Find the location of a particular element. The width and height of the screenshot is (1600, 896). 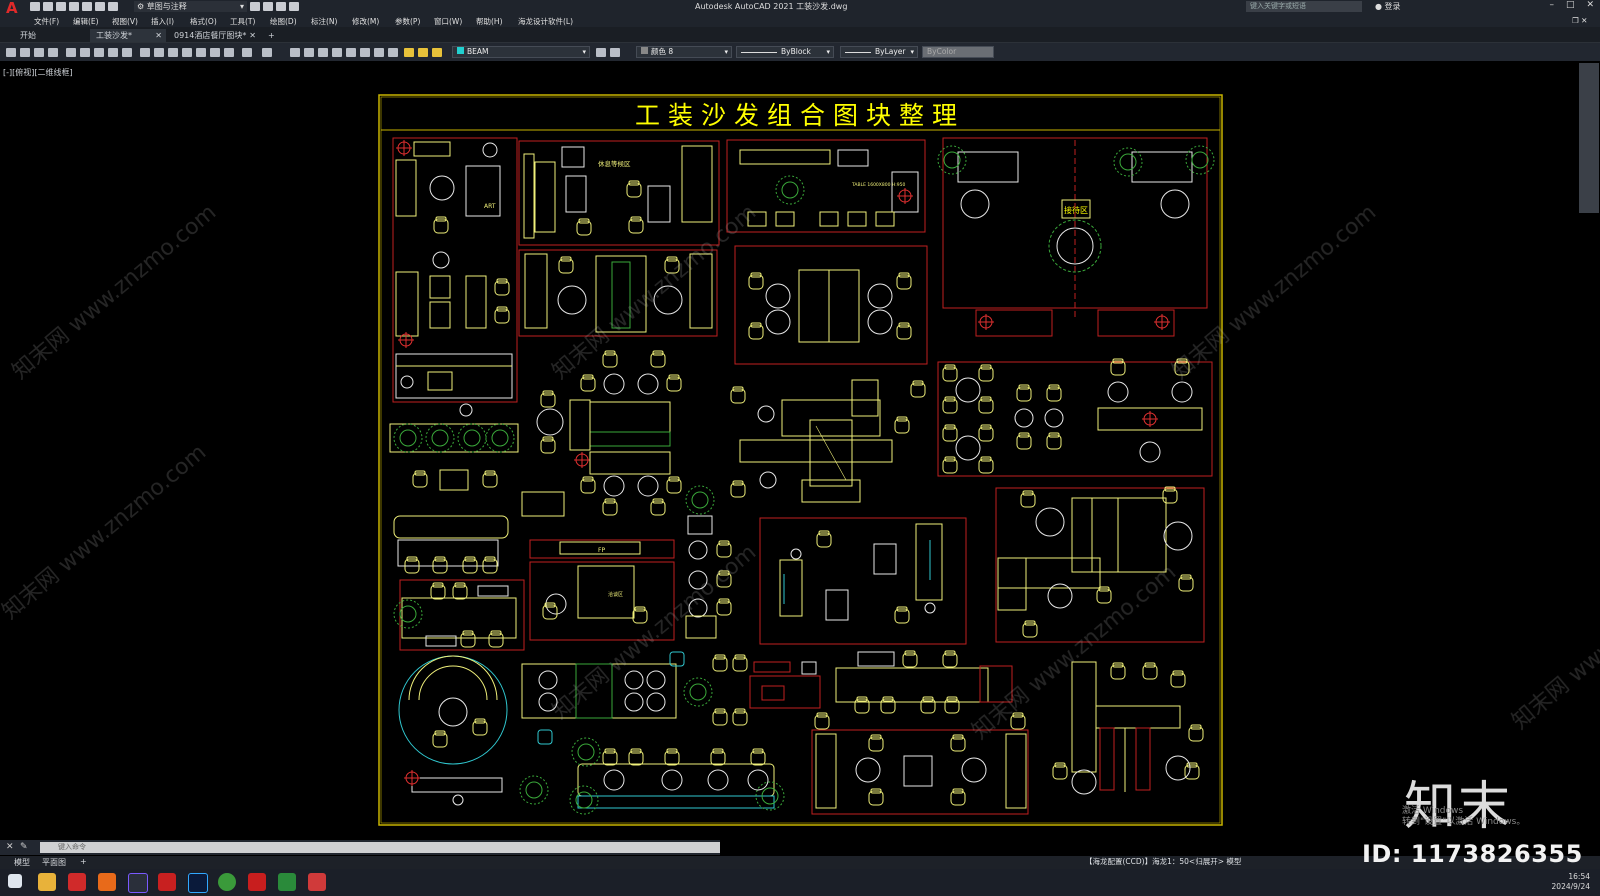

wechat-icon is located at coordinates (287, 882).